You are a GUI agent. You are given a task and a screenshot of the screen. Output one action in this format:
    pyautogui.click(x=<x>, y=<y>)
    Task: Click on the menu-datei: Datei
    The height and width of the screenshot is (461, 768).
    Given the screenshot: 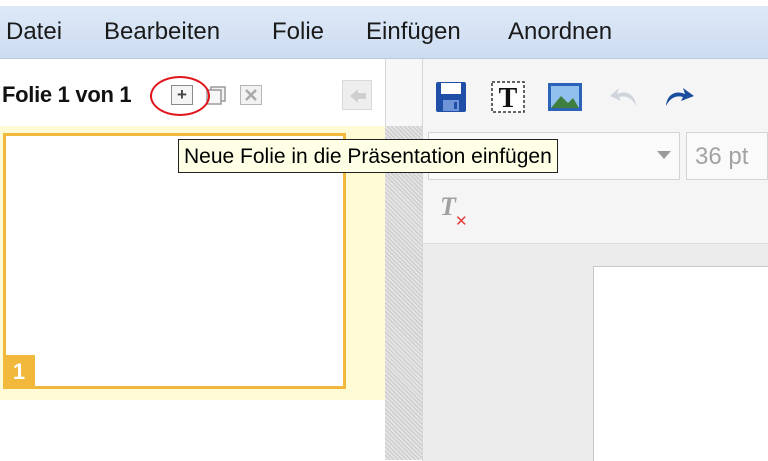 What is the action you would take?
    pyautogui.click(x=34, y=32)
    